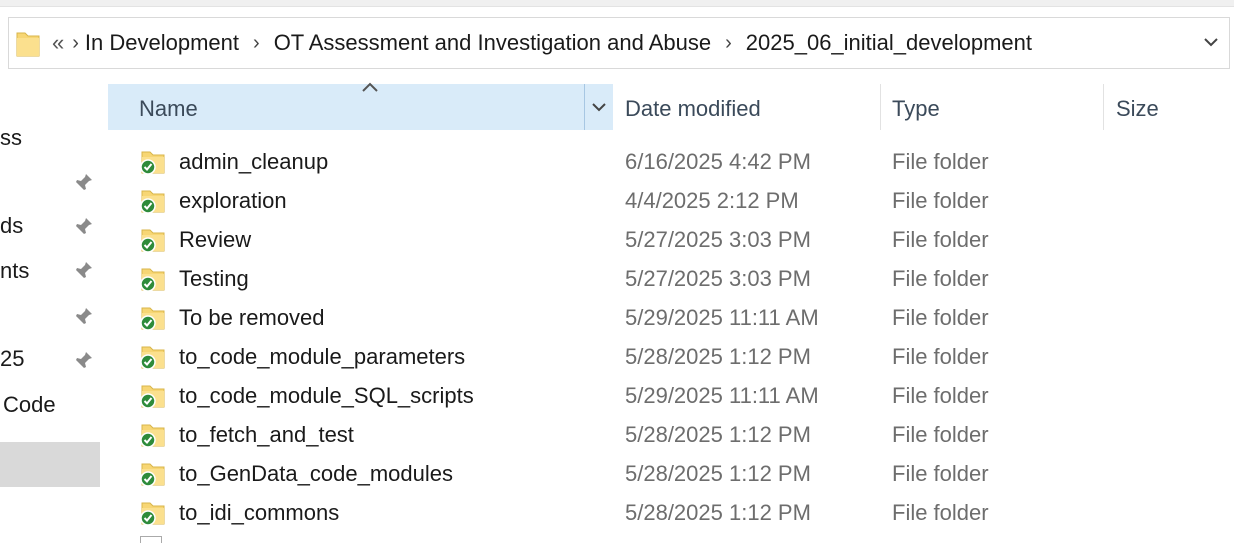 The image size is (1234, 543). What do you see at coordinates (916, 109) in the screenshot?
I see `column-header-type: Type` at bounding box center [916, 109].